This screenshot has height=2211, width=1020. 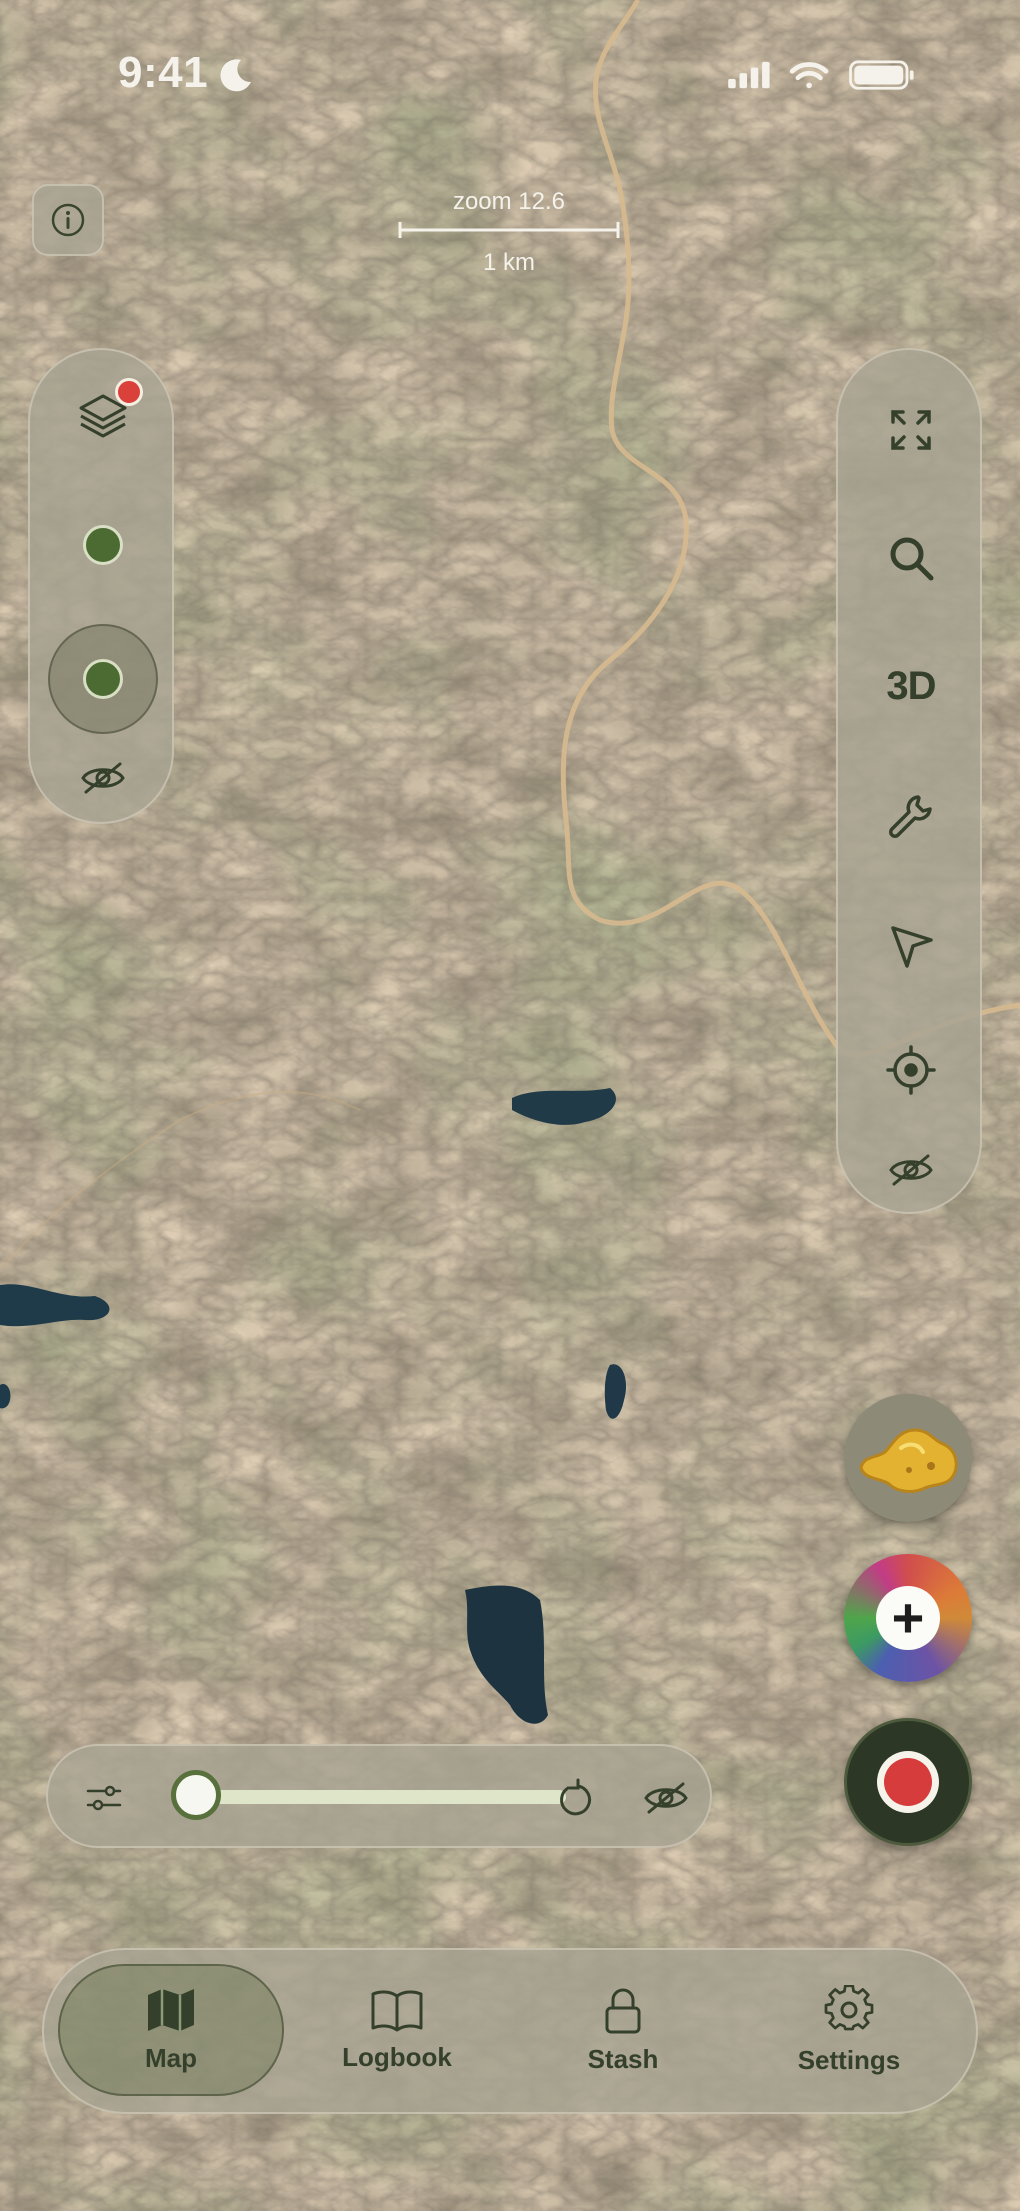 I want to click on navigate-button, so click(x=911, y=946).